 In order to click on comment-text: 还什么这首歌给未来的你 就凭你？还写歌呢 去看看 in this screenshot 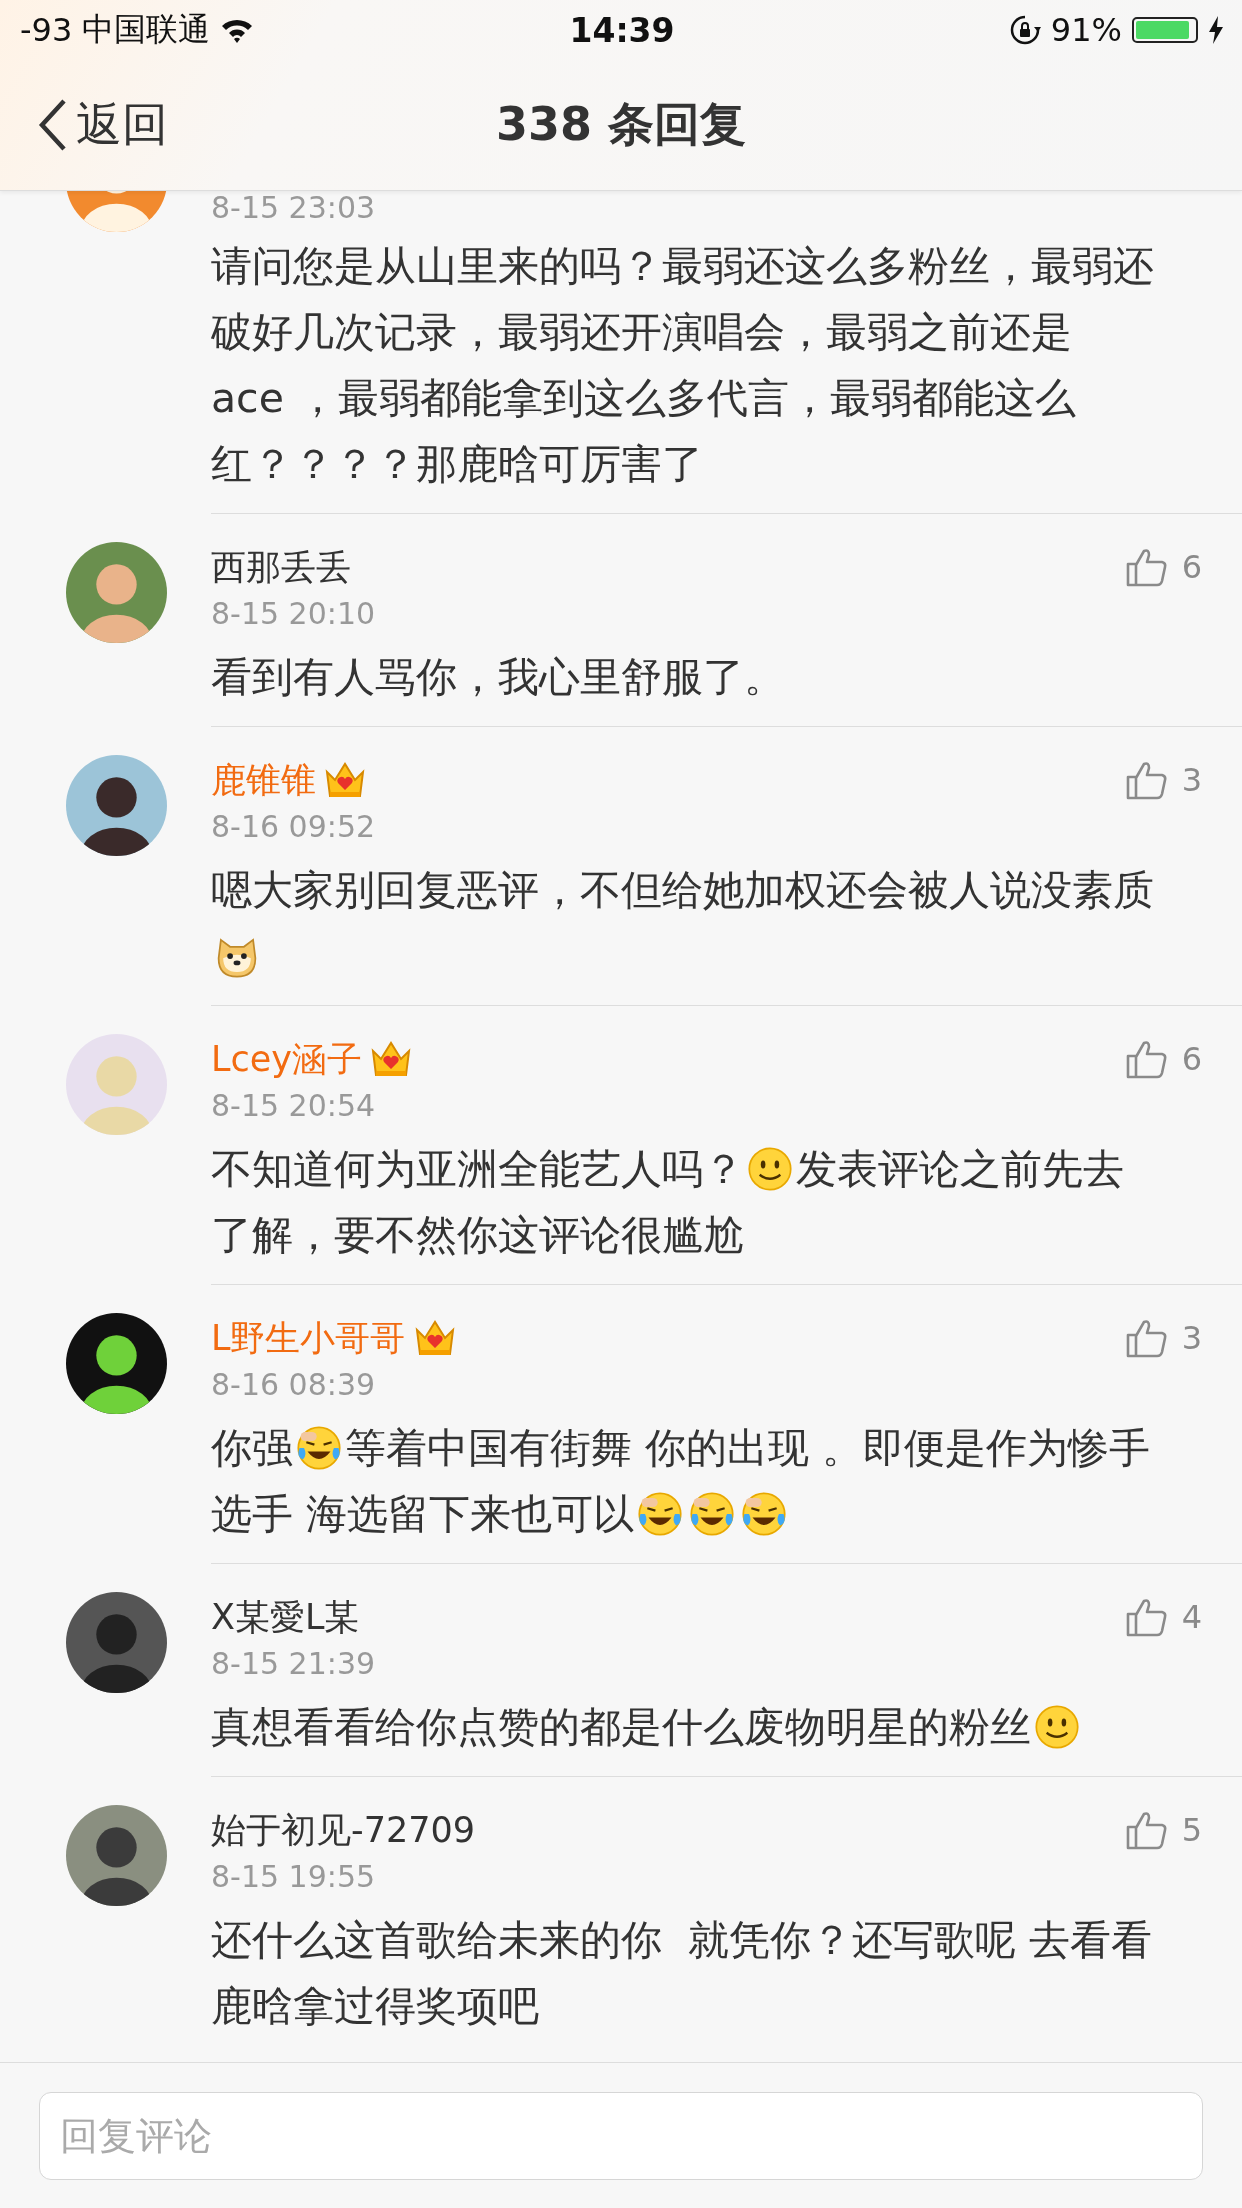, I will do `click(682, 1940)`.